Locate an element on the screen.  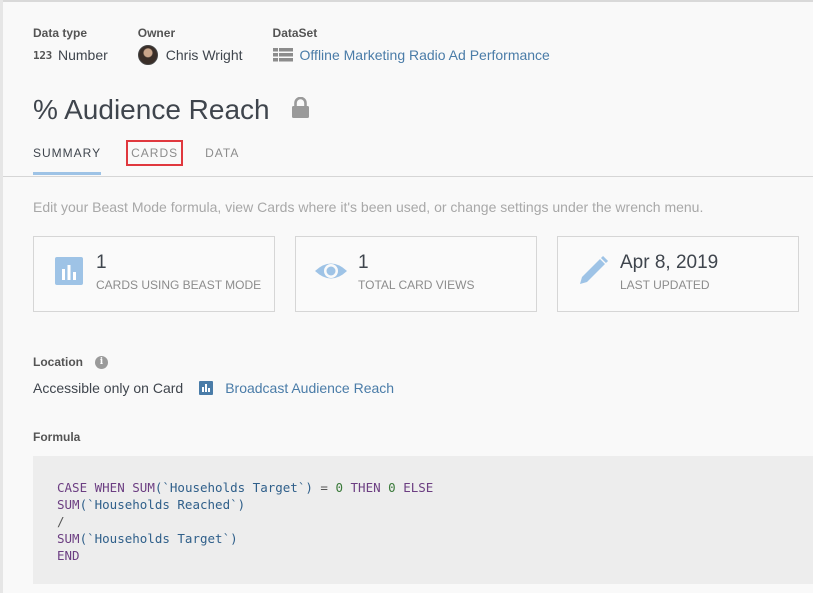
owner-field: Owner Chris Wright is located at coordinates (190, 45).